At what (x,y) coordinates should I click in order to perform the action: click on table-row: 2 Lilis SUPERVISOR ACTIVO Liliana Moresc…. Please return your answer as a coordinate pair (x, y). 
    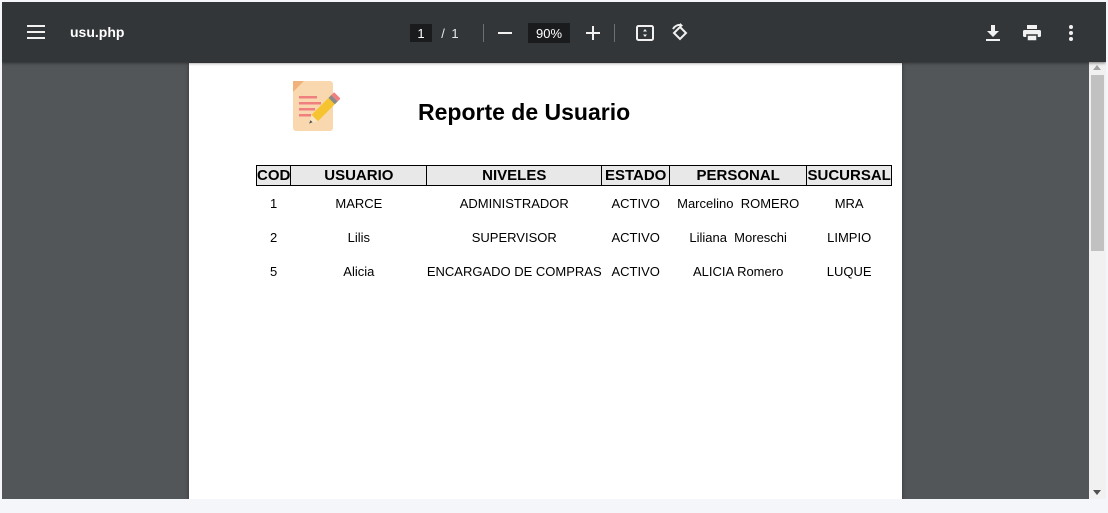
    Looking at the image, I should click on (574, 237).